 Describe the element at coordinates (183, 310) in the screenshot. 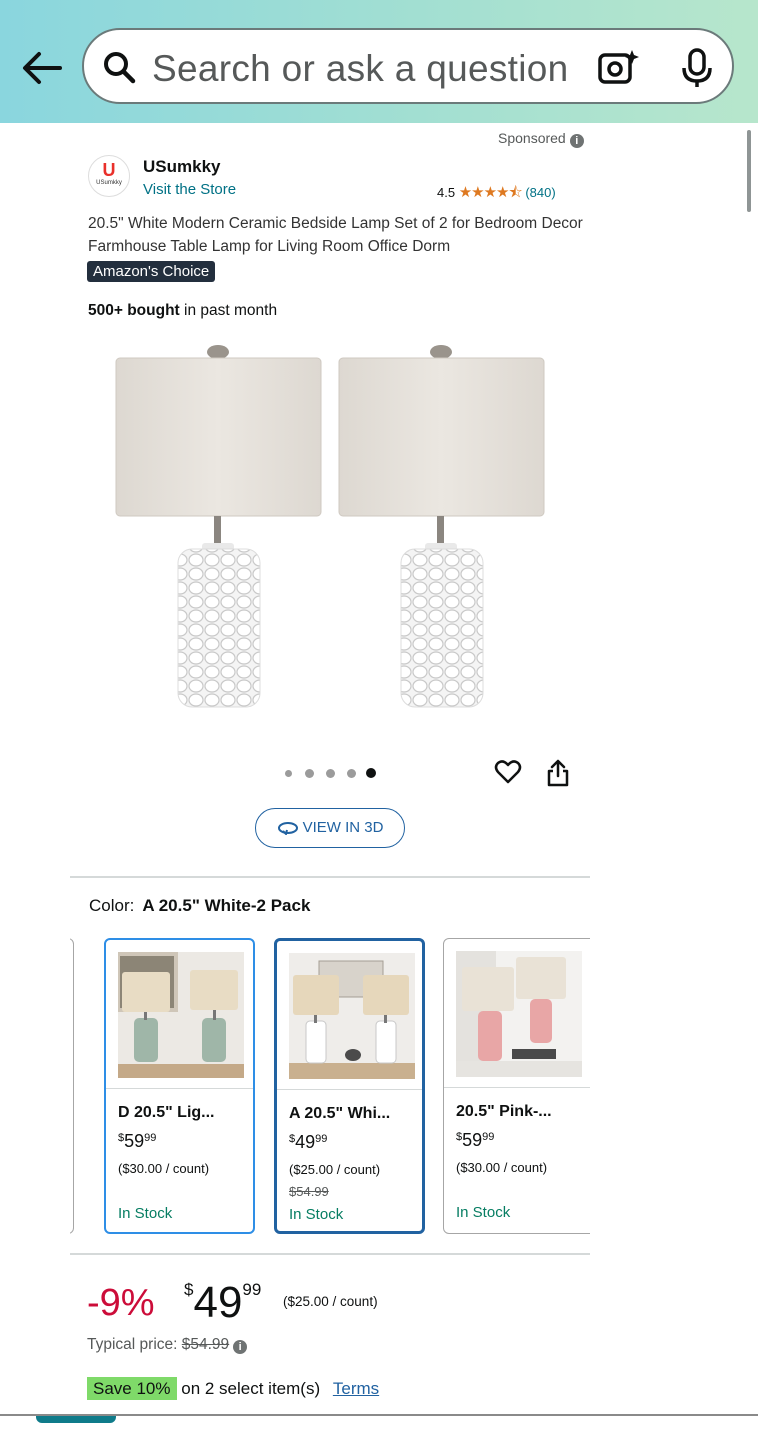

I see `bought-count: 500+ bought in past month` at that location.